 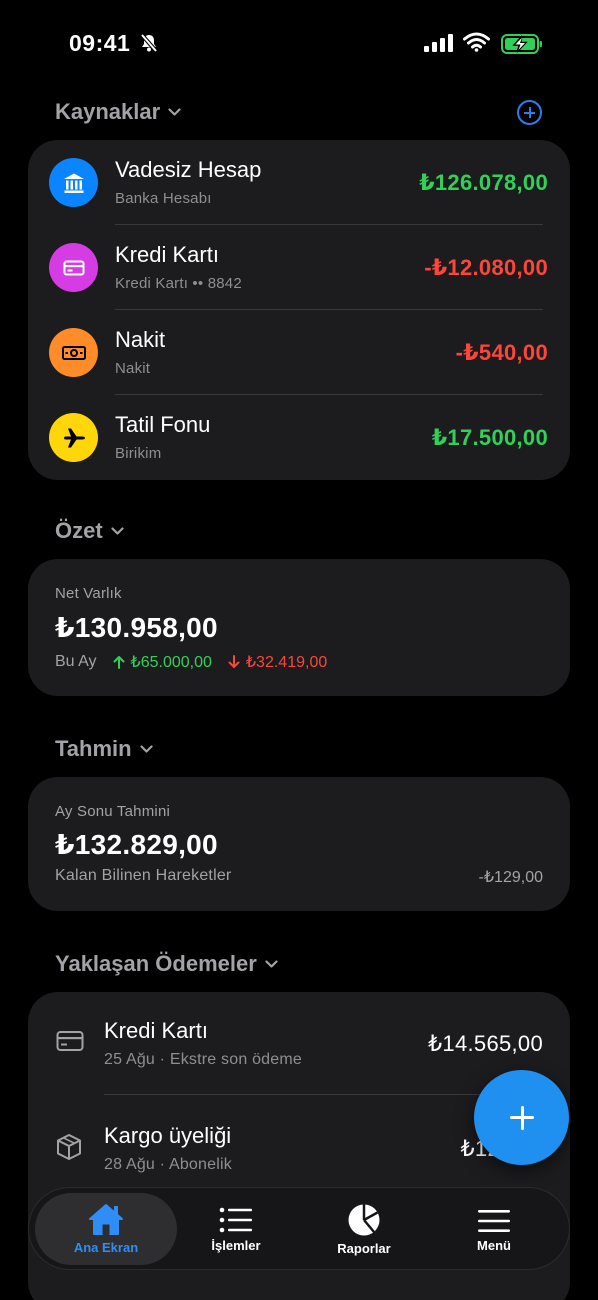 What do you see at coordinates (299, 1228) in the screenshot?
I see `tab-bar: Ana Ekran İşlemler Raporlar Menü` at bounding box center [299, 1228].